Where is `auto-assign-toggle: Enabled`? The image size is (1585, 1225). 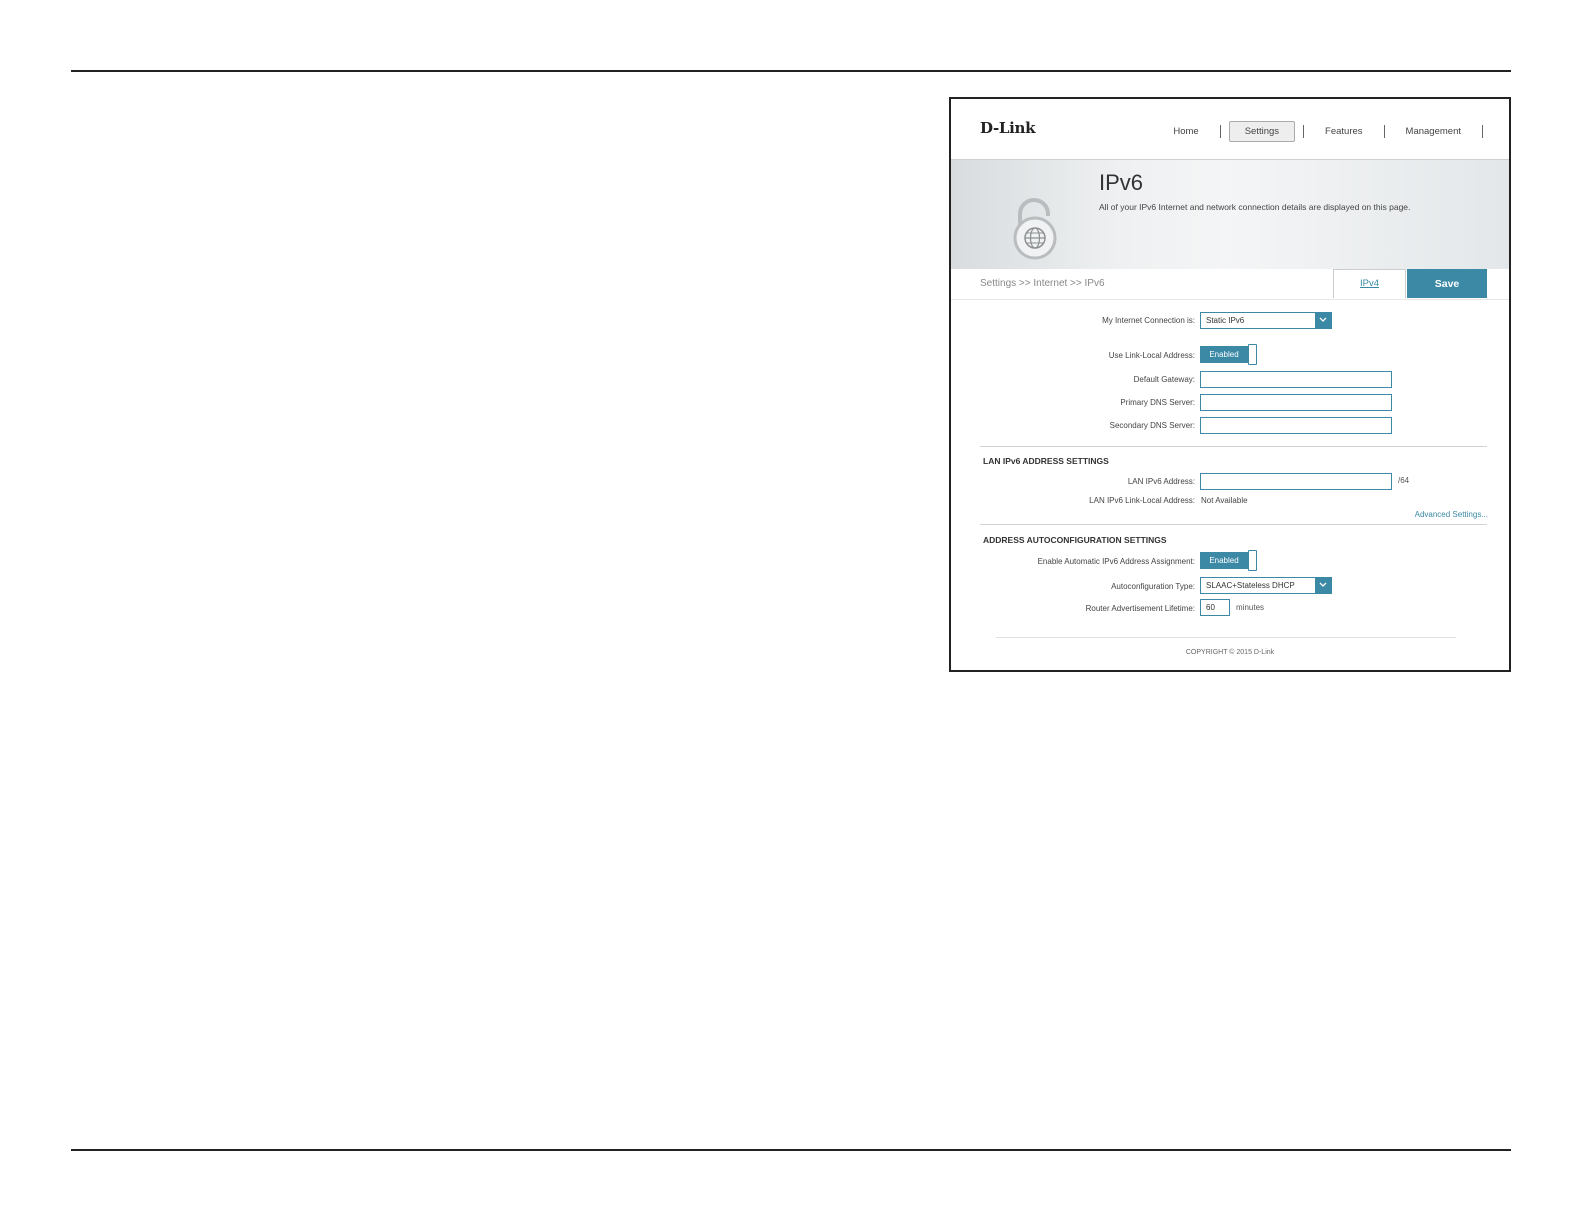 auto-assign-toggle: Enabled is located at coordinates (1228, 560).